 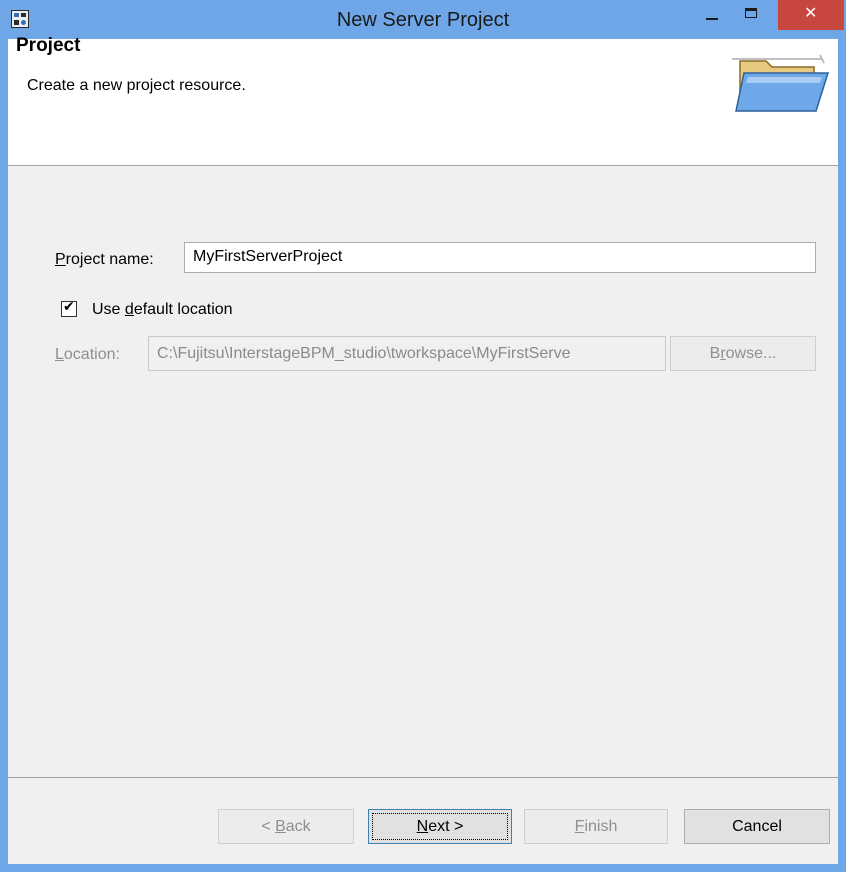 I want to click on use-default-location-checkbox: ✔, so click(x=69, y=308).